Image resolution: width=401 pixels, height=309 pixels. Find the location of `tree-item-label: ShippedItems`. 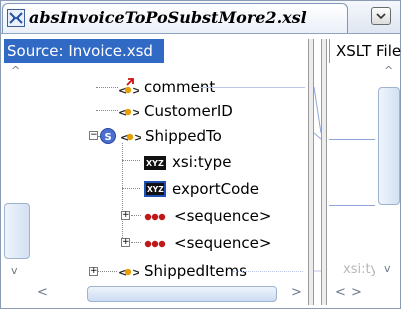

tree-item-label: ShippedItems is located at coordinates (195, 271).